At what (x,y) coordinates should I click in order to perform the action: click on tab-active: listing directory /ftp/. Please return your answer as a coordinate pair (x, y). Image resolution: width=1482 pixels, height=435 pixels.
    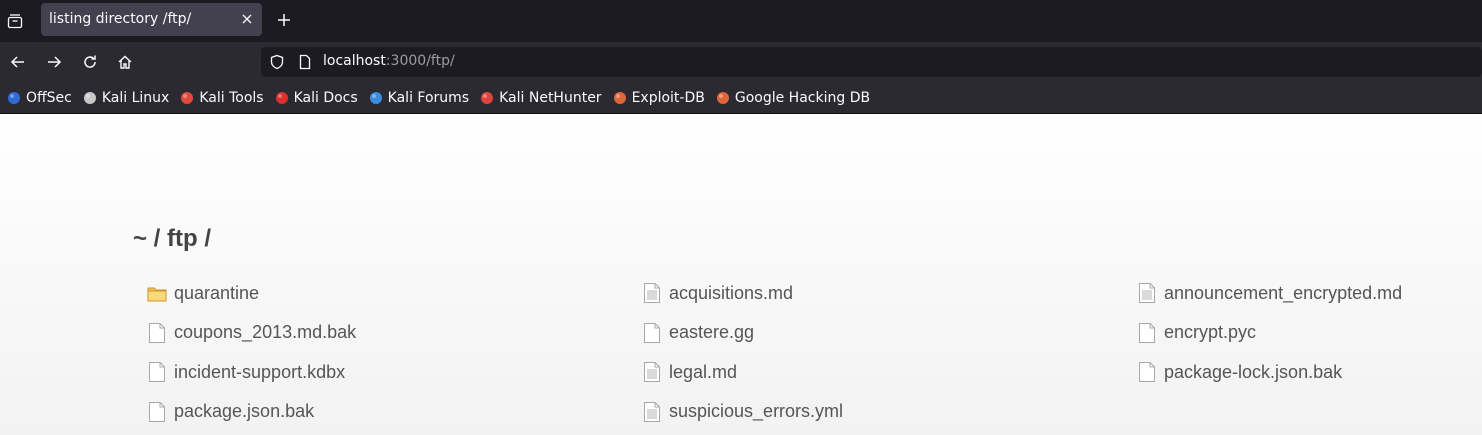
    Looking at the image, I should click on (151, 19).